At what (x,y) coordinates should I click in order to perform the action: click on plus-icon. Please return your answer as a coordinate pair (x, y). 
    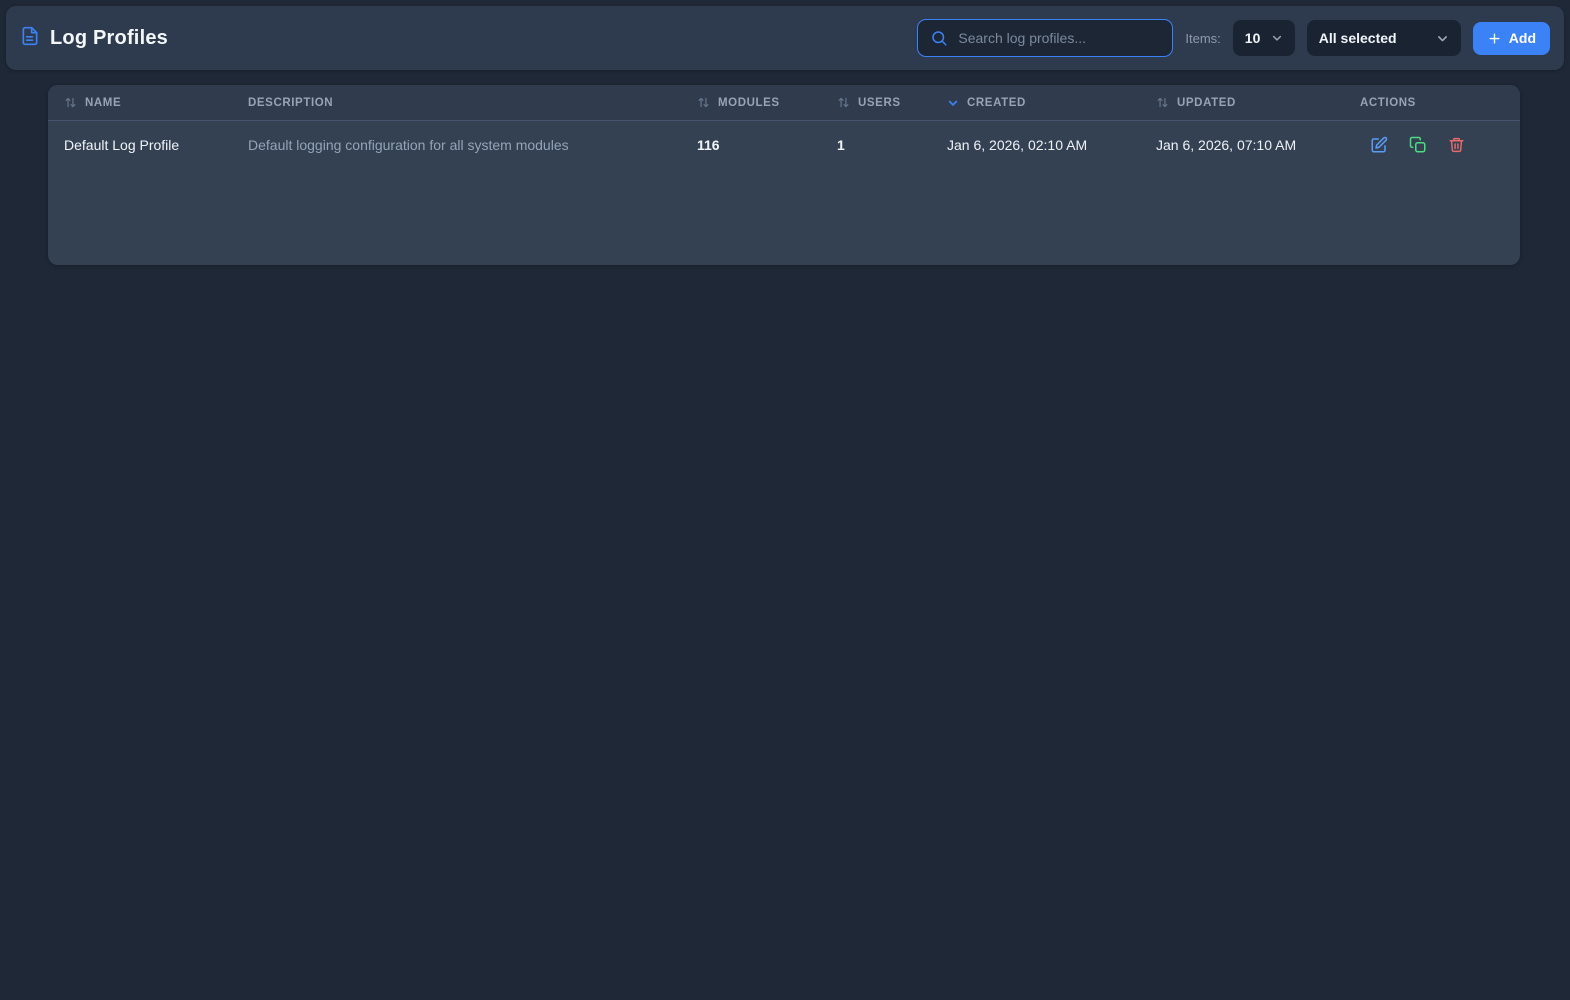
    Looking at the image, I should click on (1494, 38).